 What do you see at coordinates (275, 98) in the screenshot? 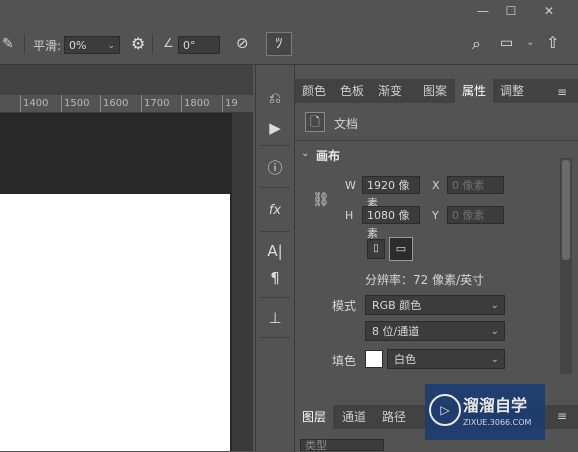
I see `history-icon: ⎌` at bounding box center [275, 98].